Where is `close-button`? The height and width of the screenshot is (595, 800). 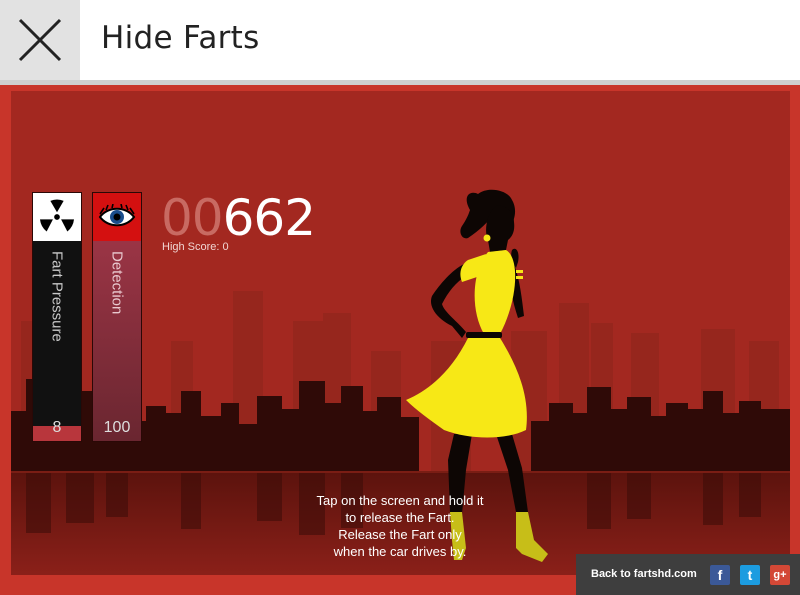
close-button is located at coordinates (40, 40).